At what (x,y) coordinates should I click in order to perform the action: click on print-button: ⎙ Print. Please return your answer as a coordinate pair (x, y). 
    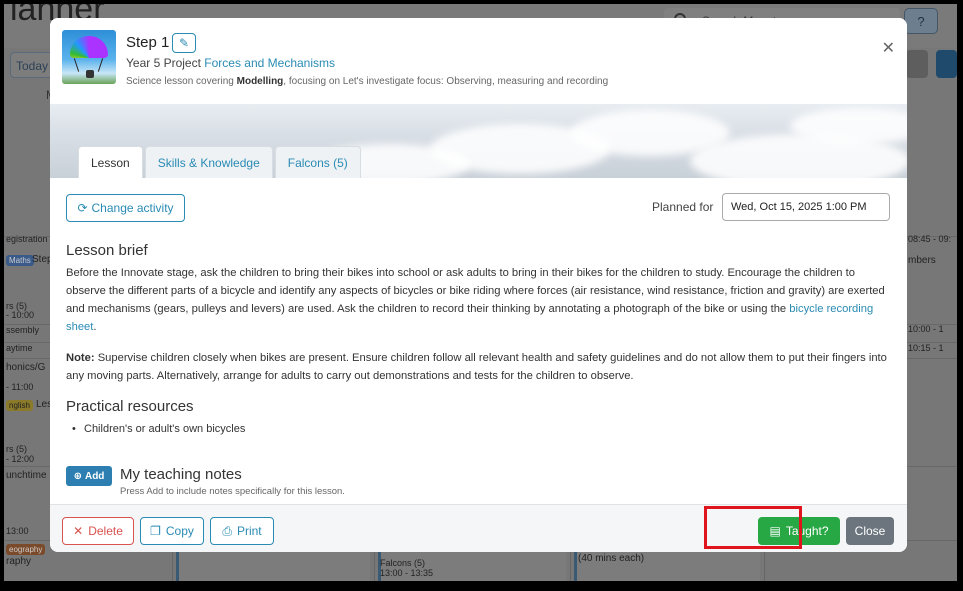
    Looking at the image, I should click on (242, 531).